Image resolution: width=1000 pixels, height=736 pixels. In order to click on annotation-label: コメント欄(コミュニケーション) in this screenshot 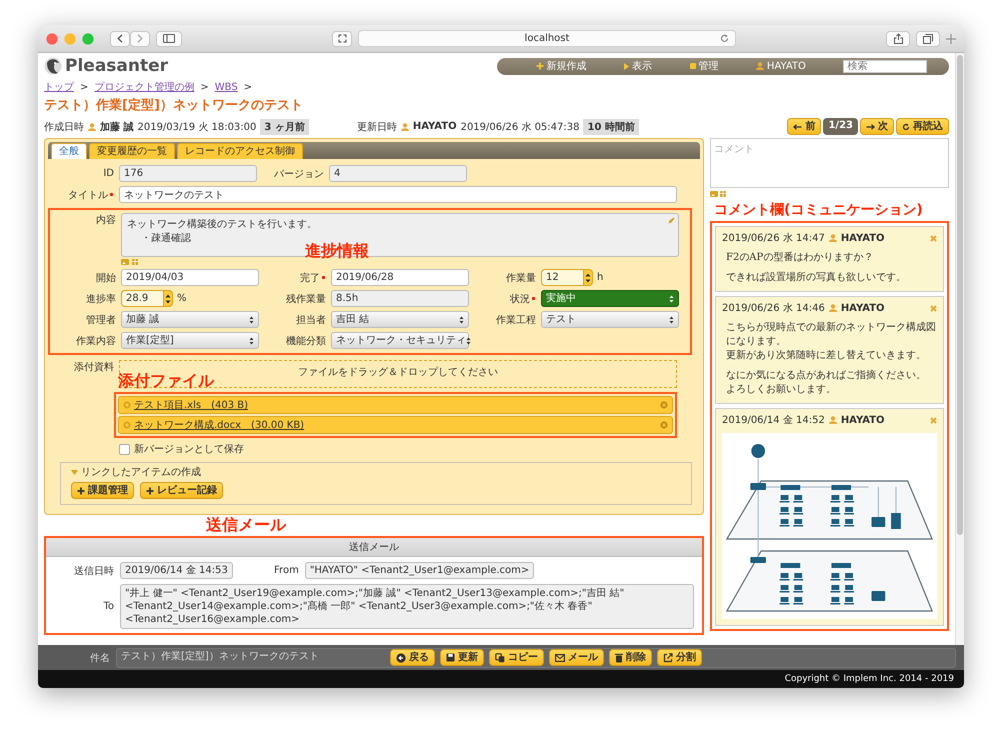, I will do `click(818, 210)`.